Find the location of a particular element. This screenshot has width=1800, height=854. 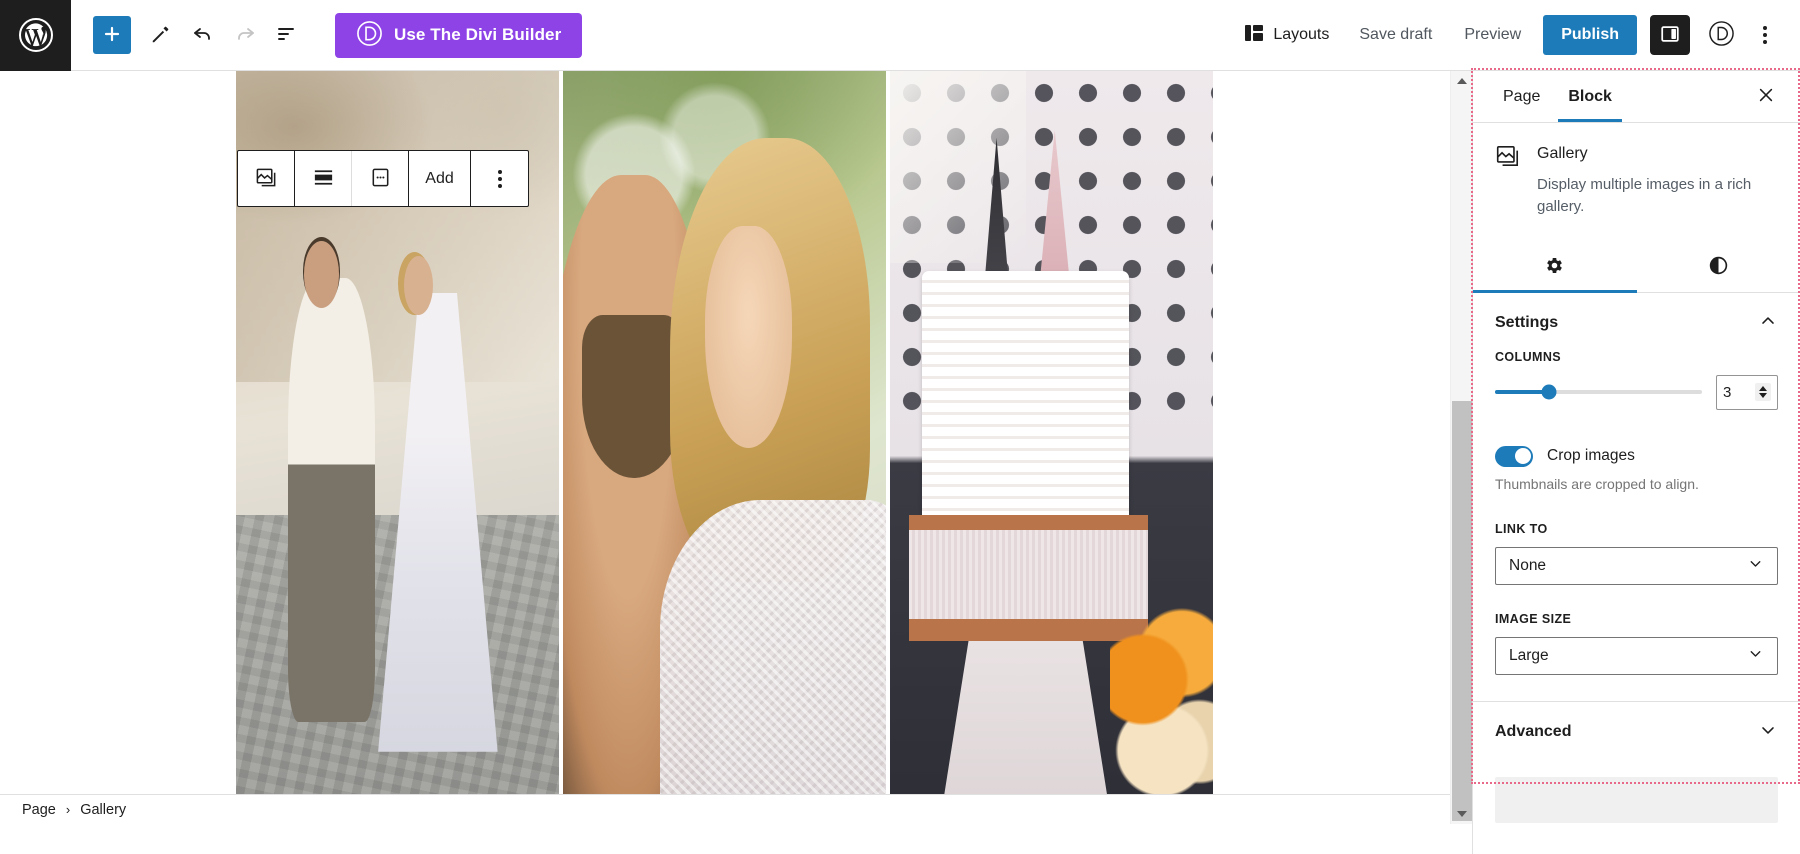

image-size-label: Image size is located at coordinates (1533, 618).